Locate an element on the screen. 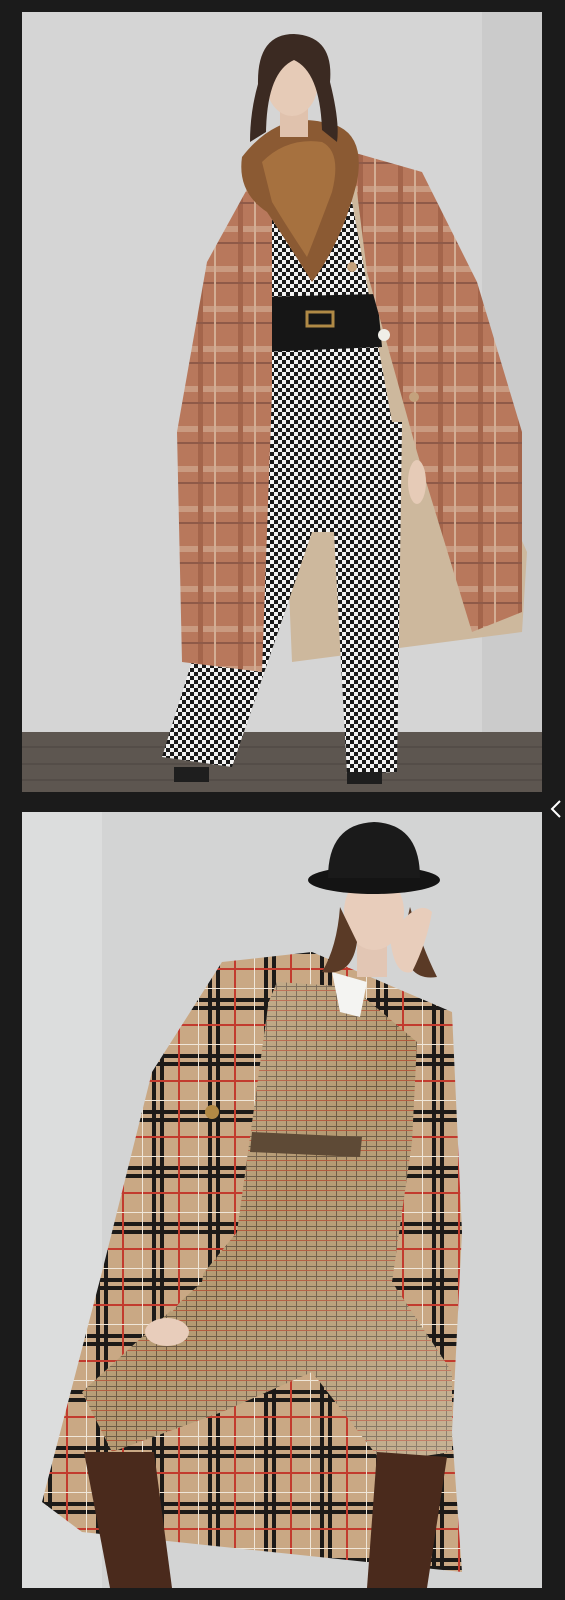 This screenshot has width=565, height=1600. previous-image-button is located at coordinates (556, 809).